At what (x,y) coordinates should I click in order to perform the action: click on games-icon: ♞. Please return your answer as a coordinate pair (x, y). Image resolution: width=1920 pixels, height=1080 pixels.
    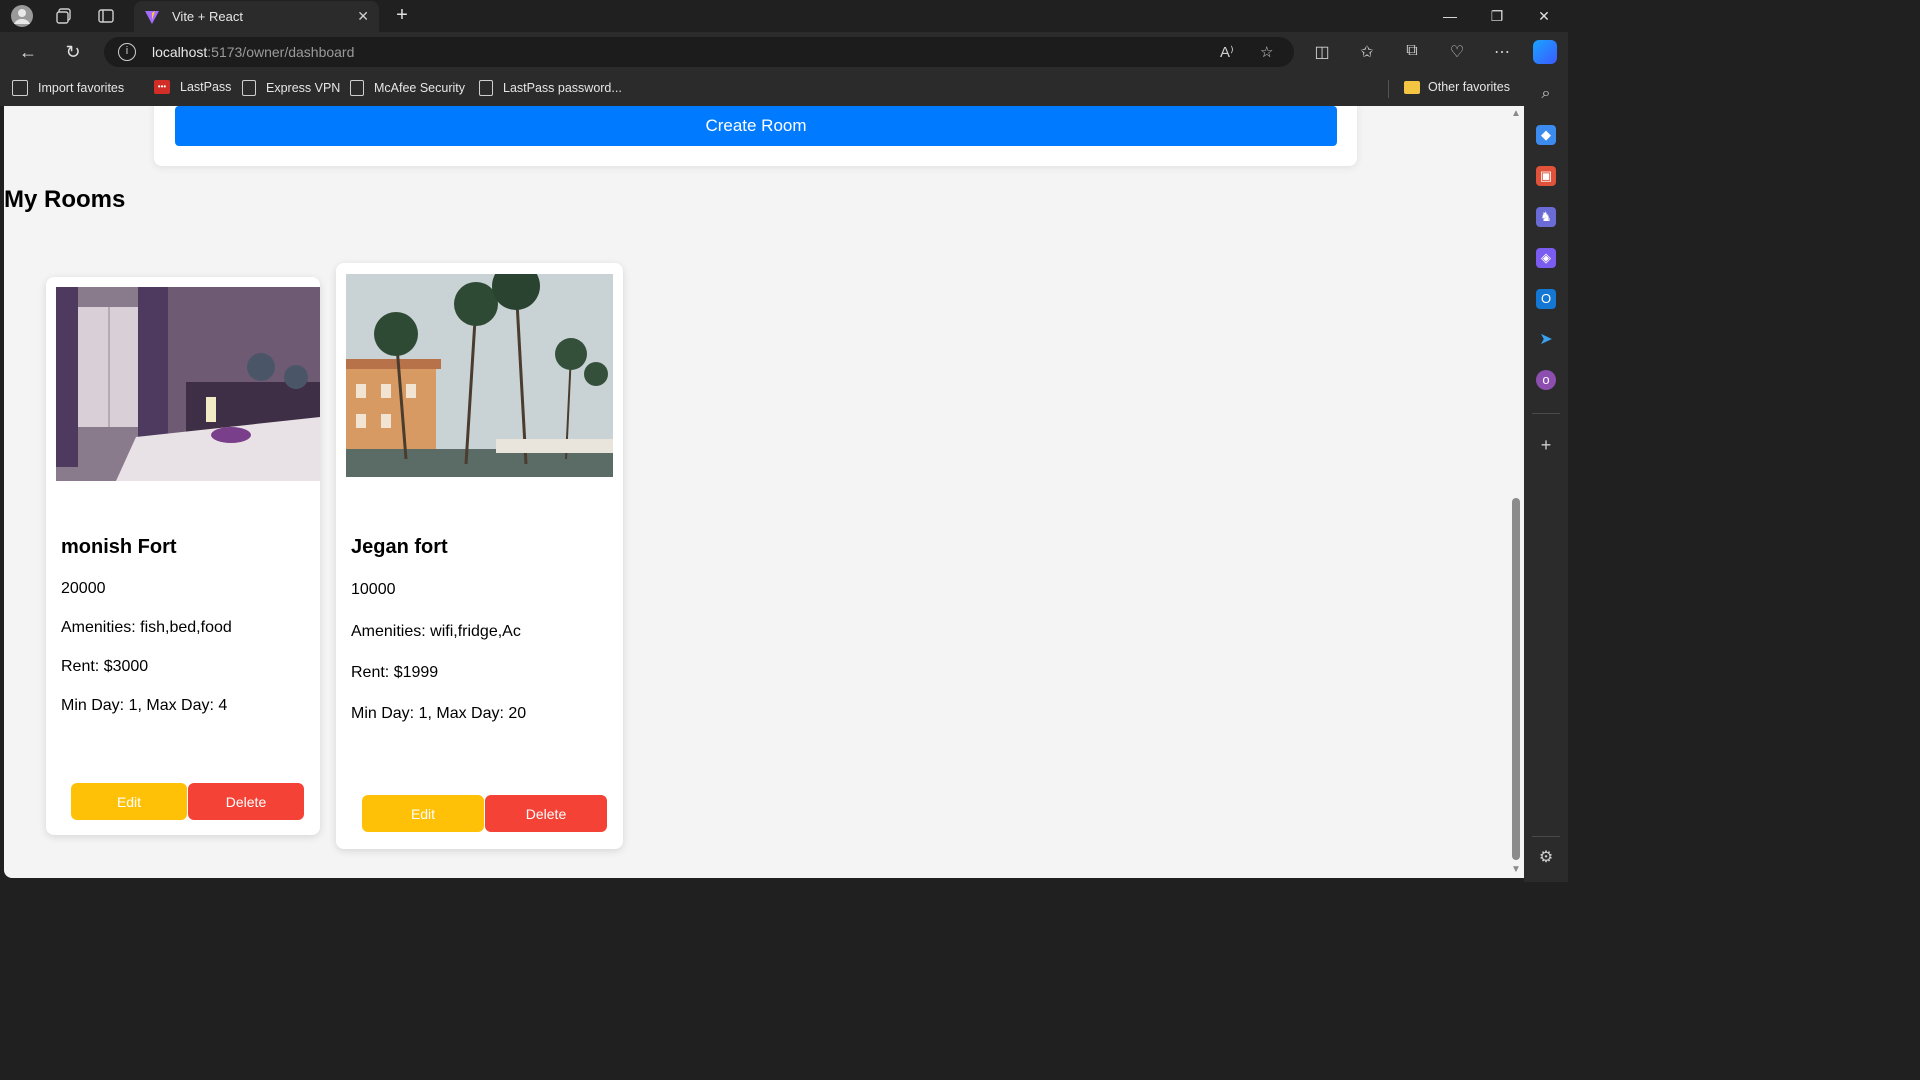
    Looking at the image, I should click on (1546, 217).